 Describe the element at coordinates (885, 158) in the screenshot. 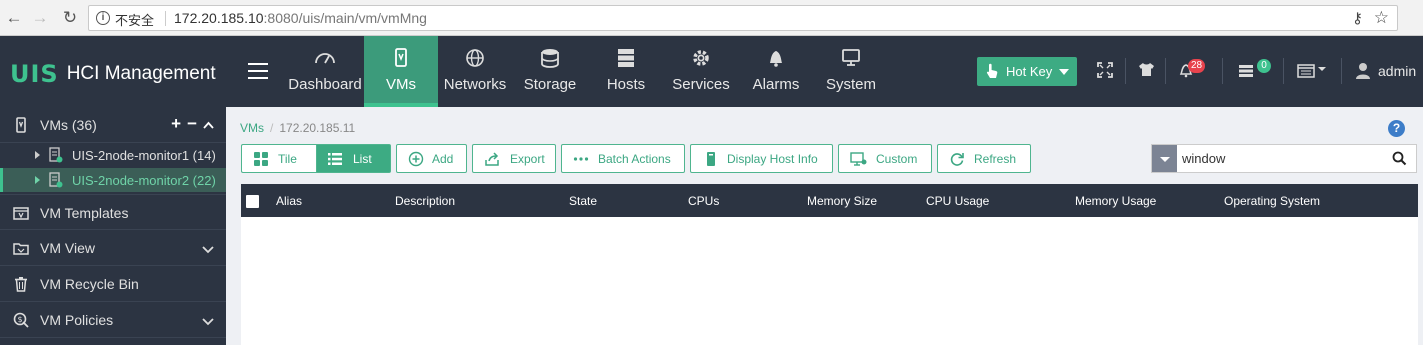

I see `custom-button: Custom` at that location.